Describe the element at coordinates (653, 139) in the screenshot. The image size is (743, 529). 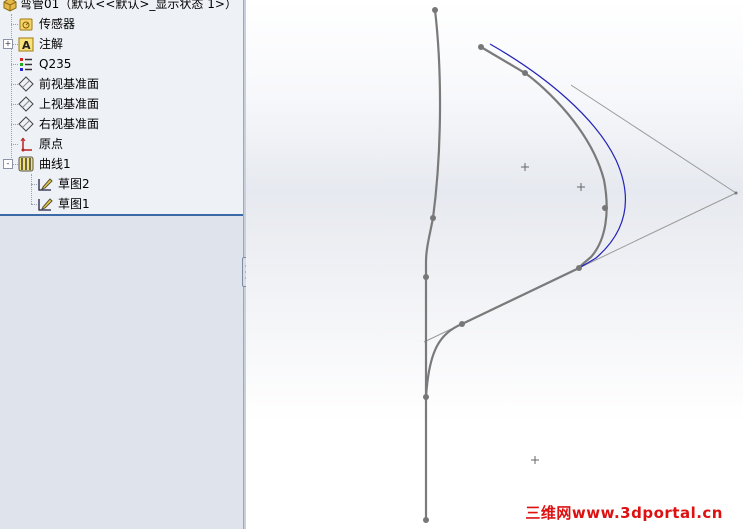
I see `construction-line-upper` at that location.